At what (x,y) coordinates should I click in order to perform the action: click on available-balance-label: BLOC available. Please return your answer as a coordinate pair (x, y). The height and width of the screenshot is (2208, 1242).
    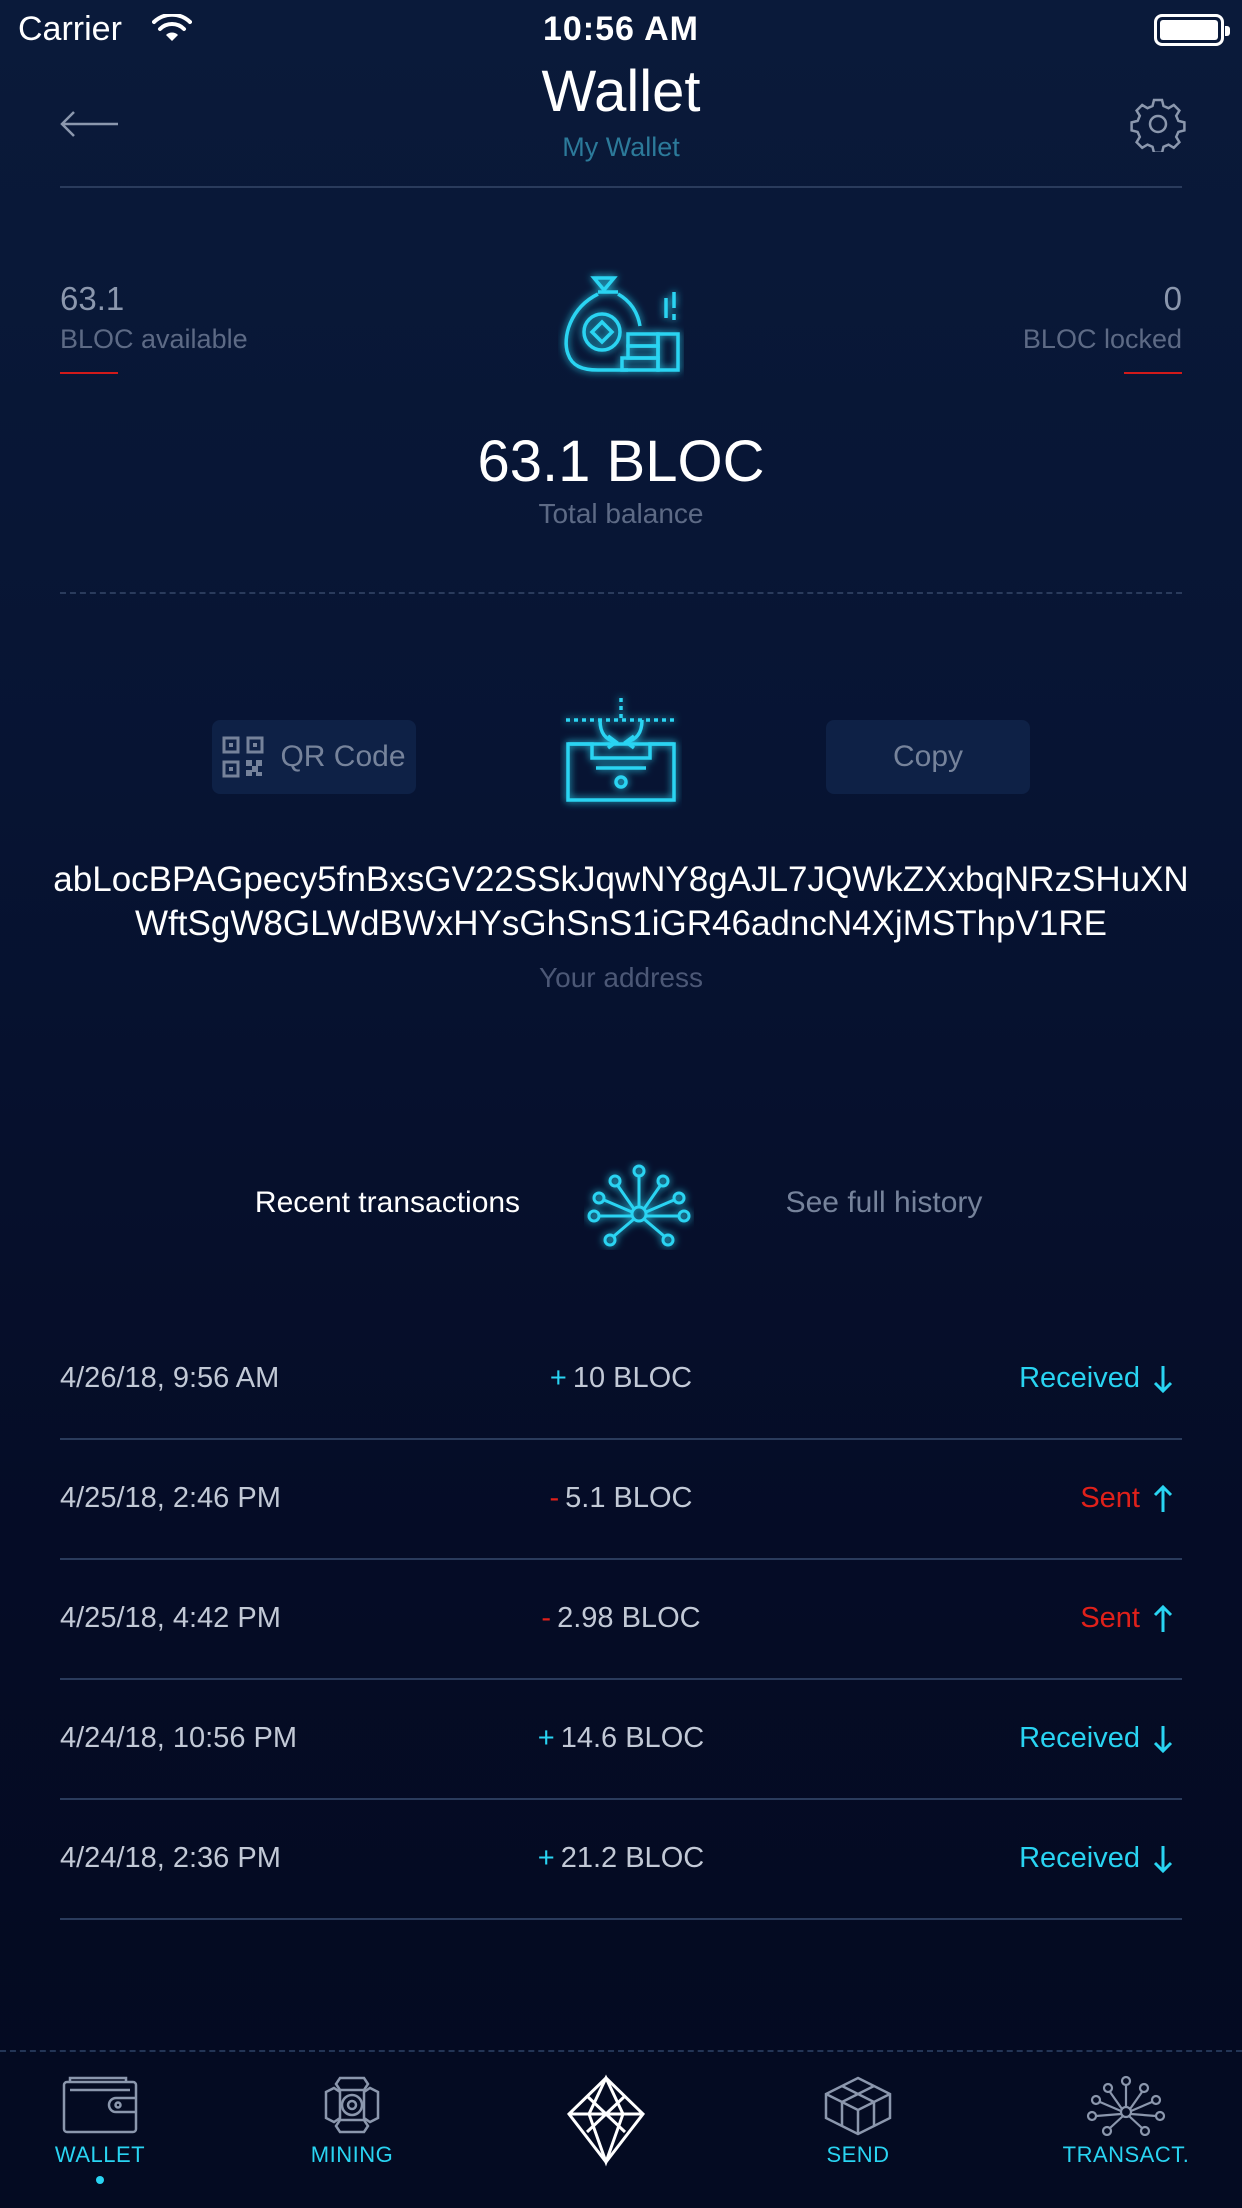
    Looking at the image, I should click on (154, 339).